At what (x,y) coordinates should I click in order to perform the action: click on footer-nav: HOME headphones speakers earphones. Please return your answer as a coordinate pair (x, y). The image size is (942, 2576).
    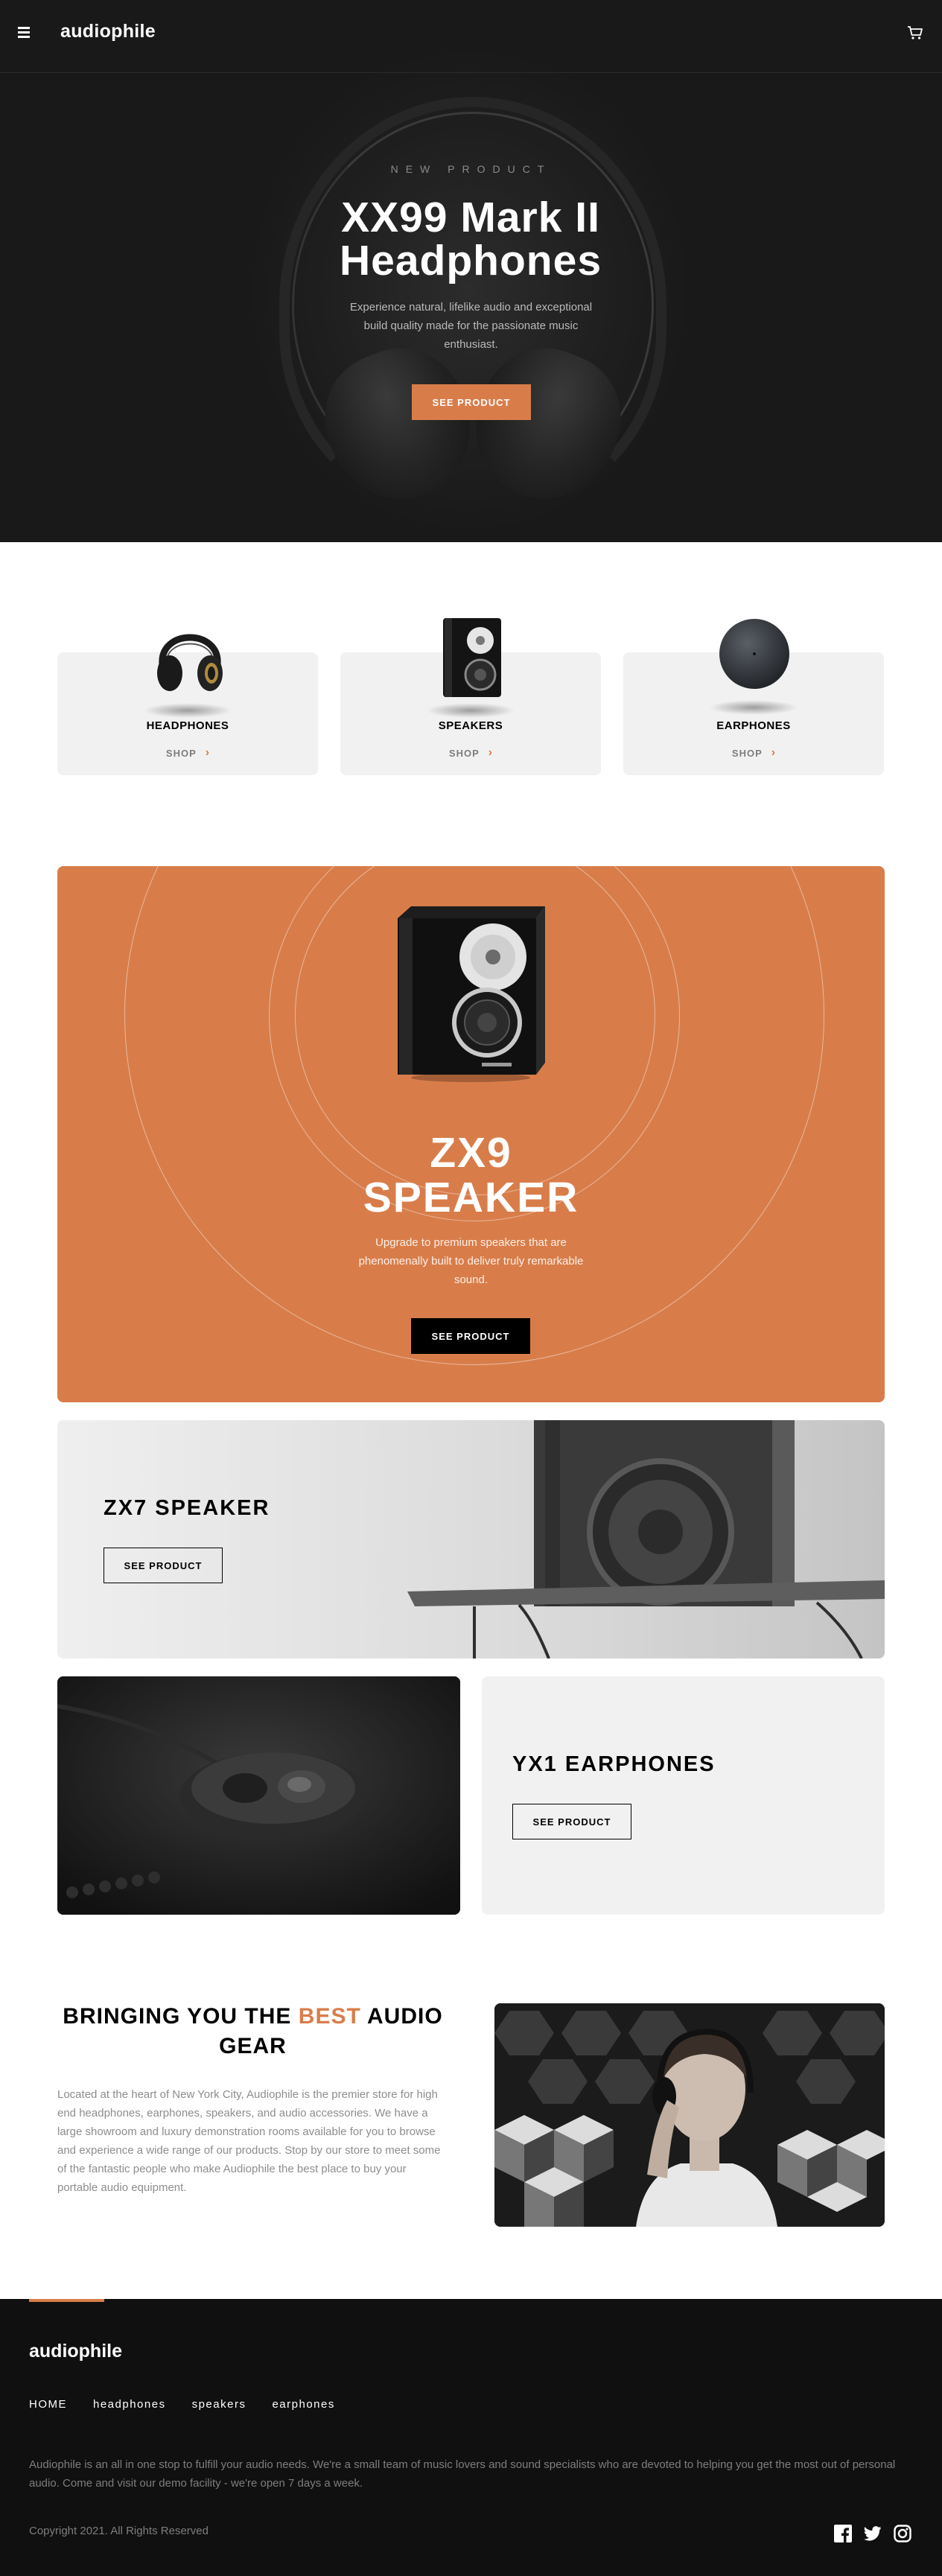
    Looking at the image, I should click on (182, 2404).